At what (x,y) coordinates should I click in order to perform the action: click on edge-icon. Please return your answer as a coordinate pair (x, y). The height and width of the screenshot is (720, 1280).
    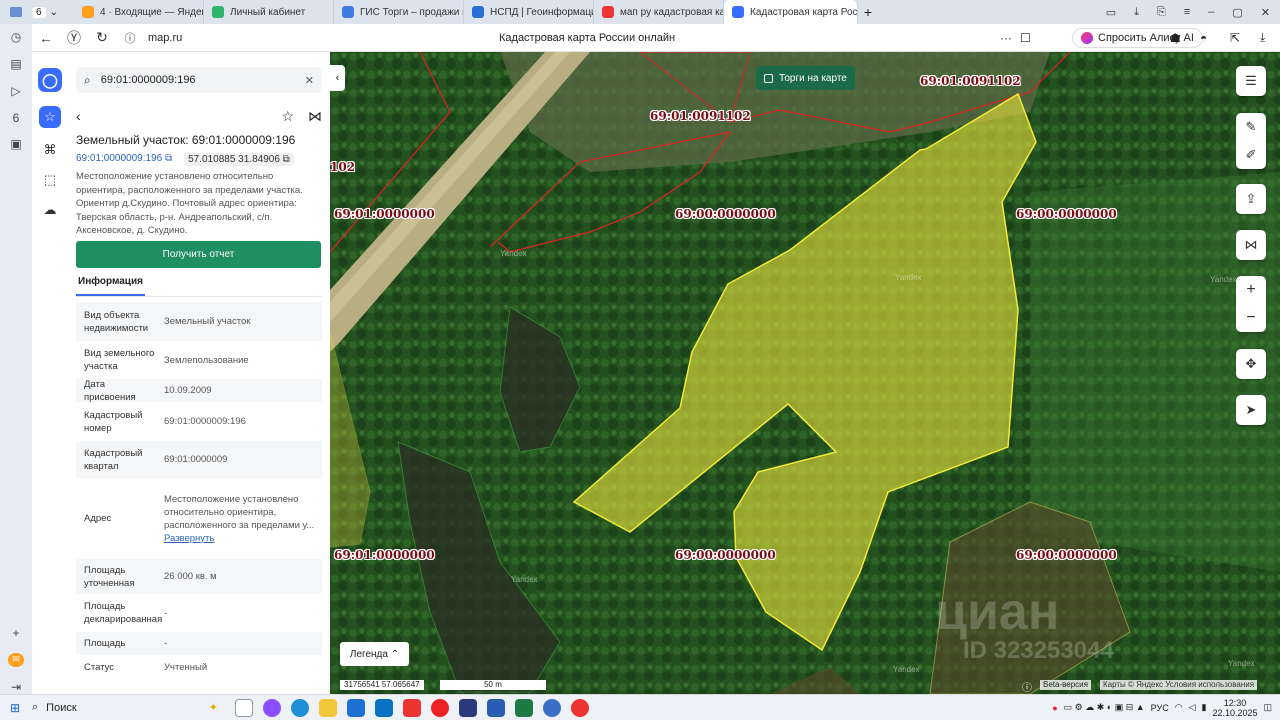
    Looking at the image, I should click on (300, 707).